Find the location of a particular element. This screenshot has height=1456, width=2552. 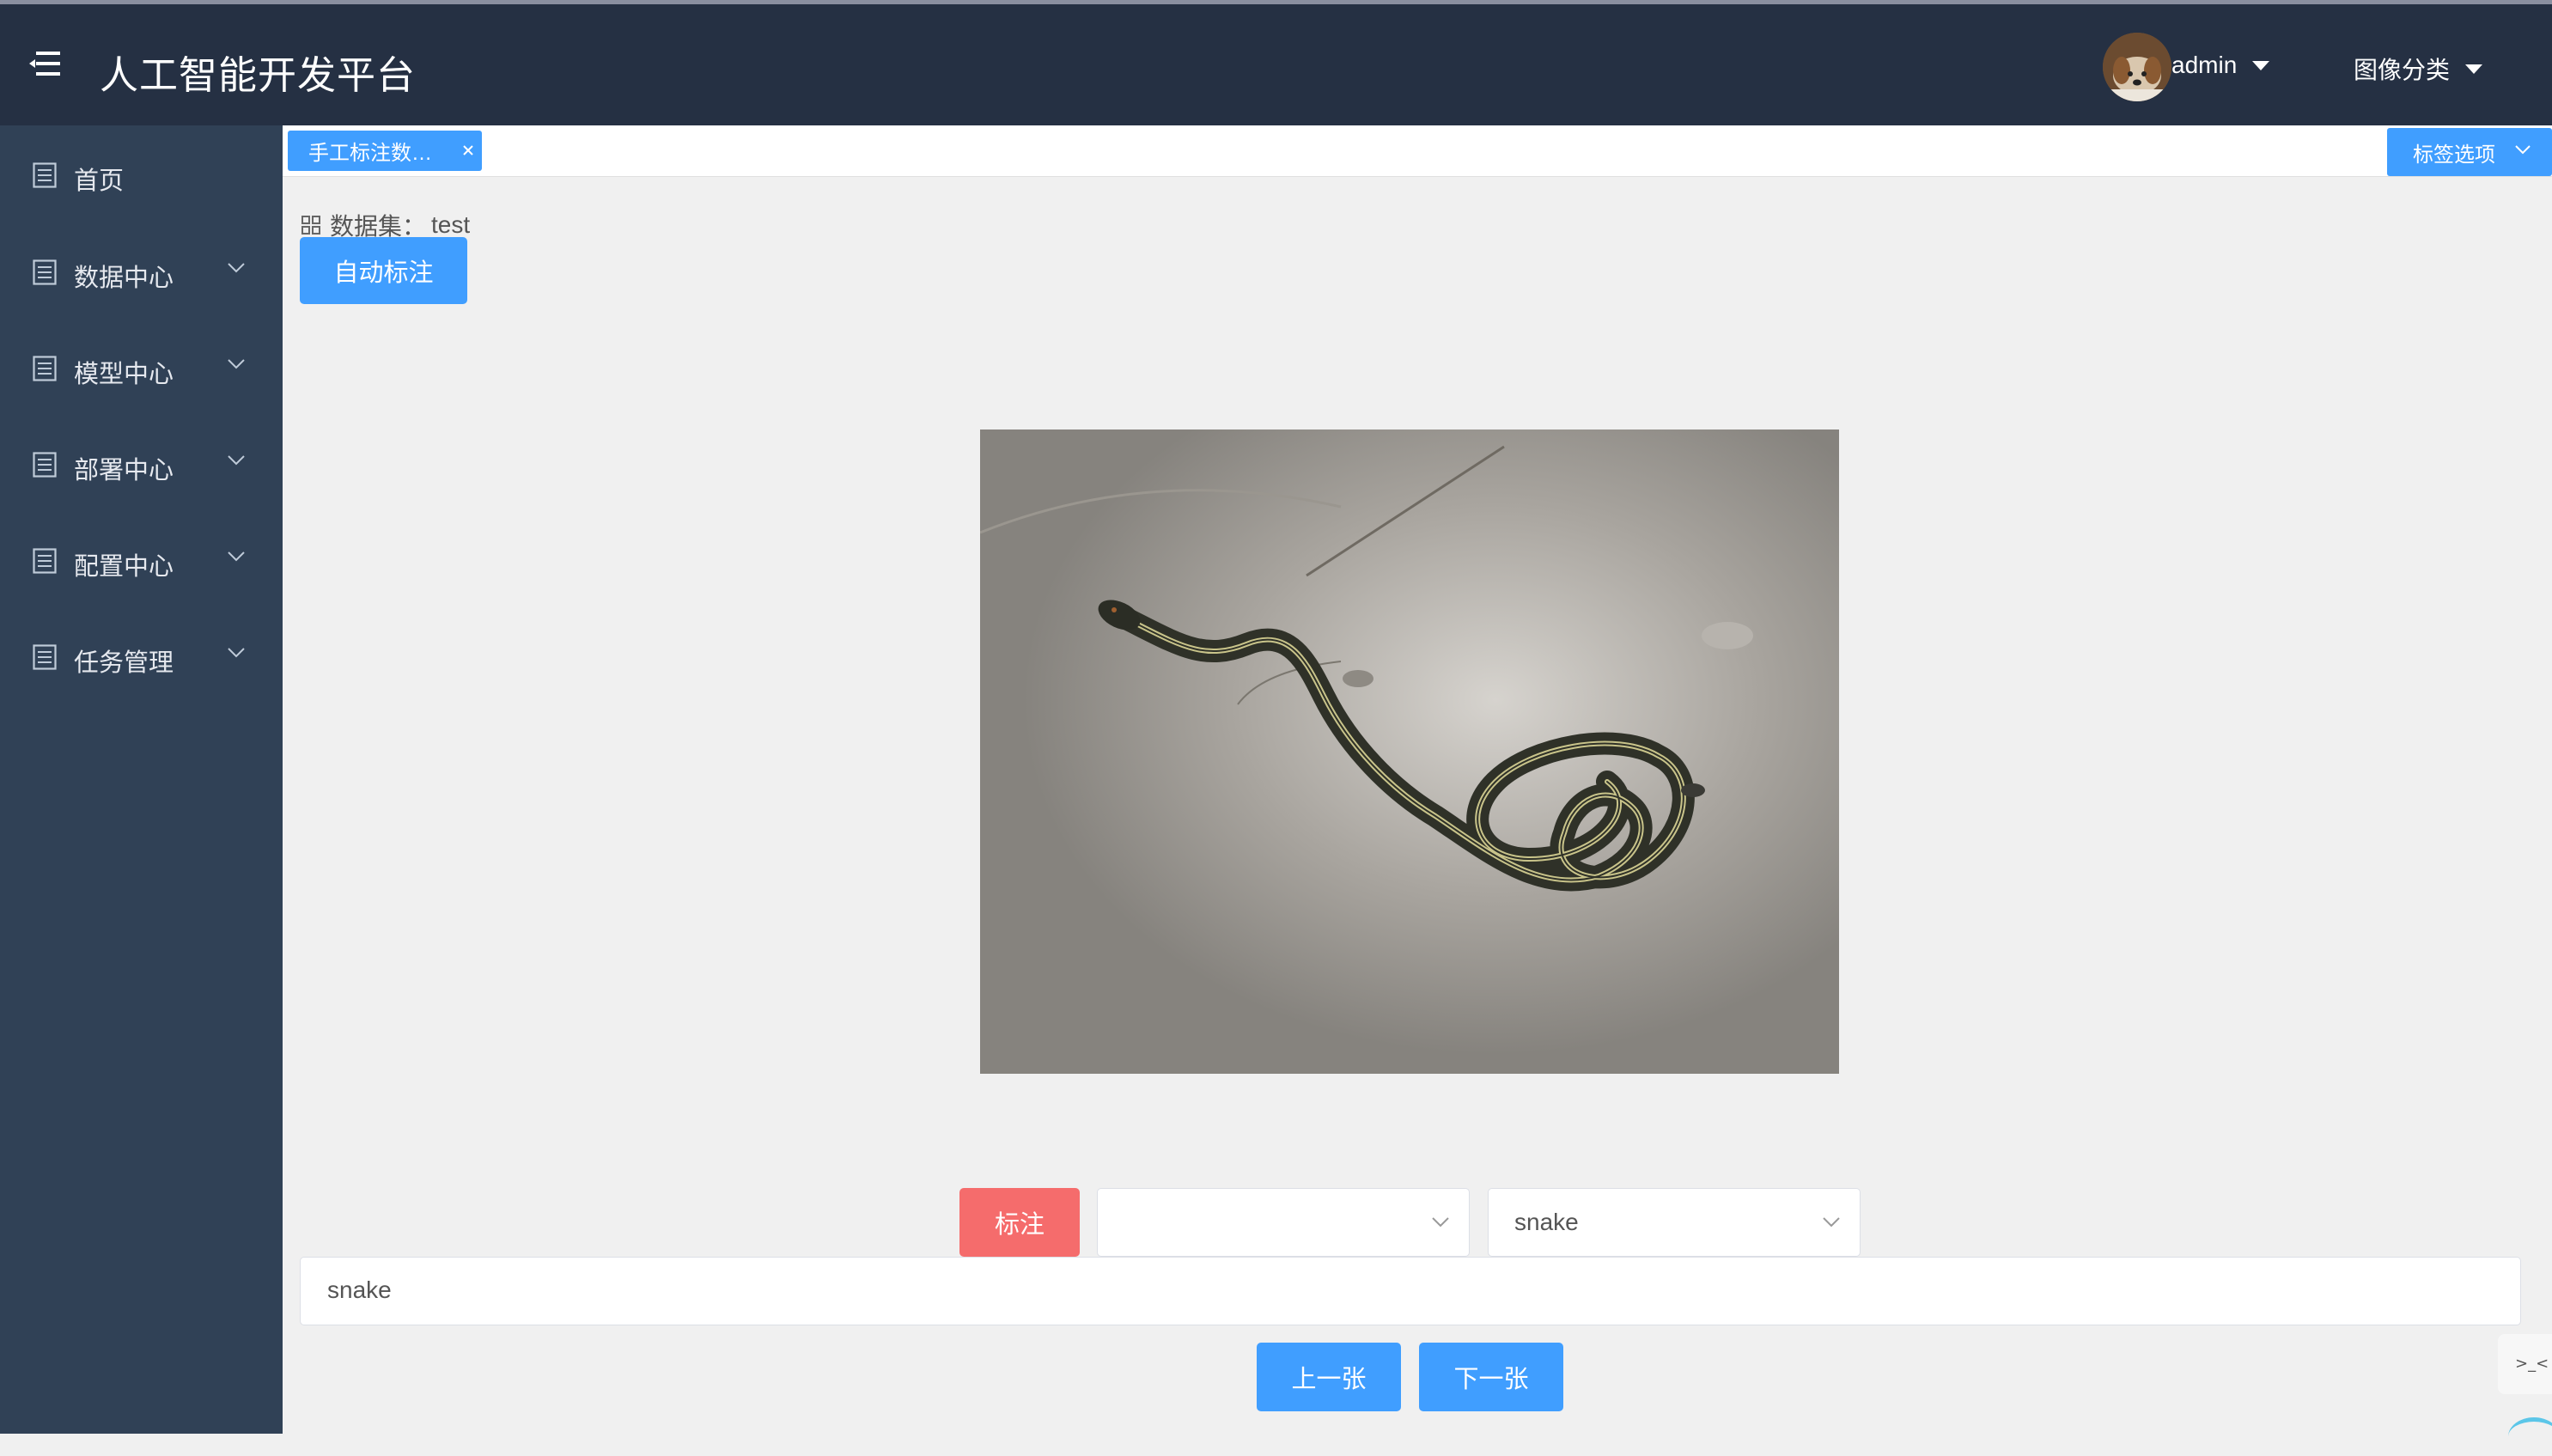

sidebar-item-data-center: 数据中心 is located at coordinates (141, 269).